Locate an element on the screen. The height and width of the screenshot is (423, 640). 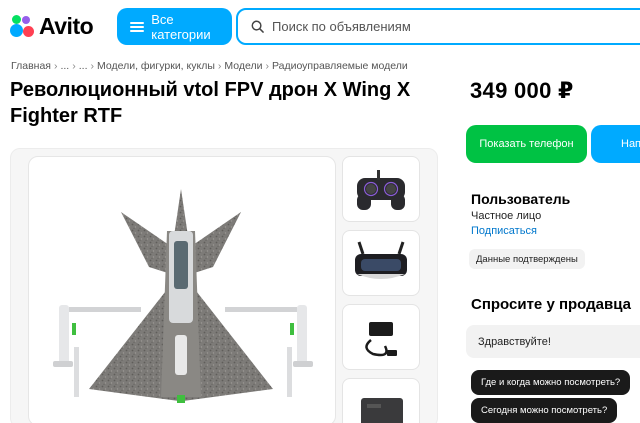
menu-icon is located at coordinates (137, 26).